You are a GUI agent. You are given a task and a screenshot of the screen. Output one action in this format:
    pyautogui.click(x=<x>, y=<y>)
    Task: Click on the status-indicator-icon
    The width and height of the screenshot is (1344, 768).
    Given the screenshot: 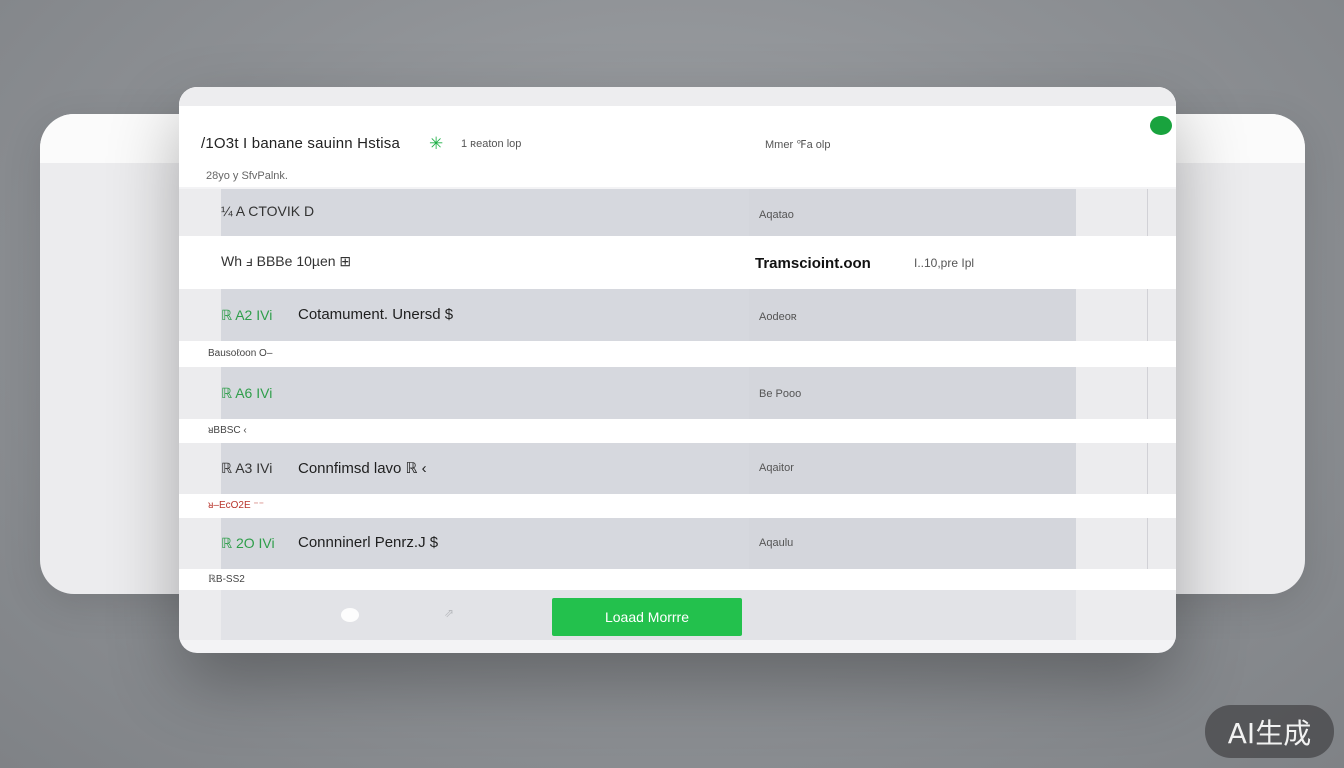 What is the action you would take?
    pyautogui.click(x=1161, y=125)
    